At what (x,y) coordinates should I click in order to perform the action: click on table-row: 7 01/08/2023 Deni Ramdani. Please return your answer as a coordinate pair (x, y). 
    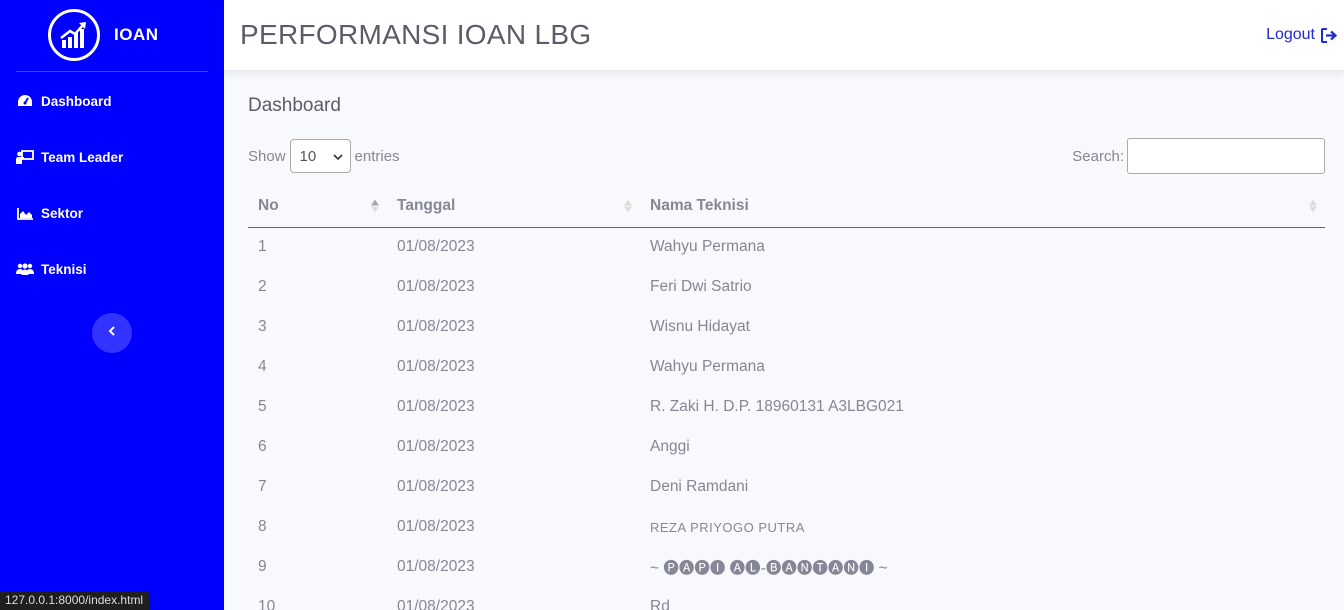
    Looking at the image, I should click on (786, 487).